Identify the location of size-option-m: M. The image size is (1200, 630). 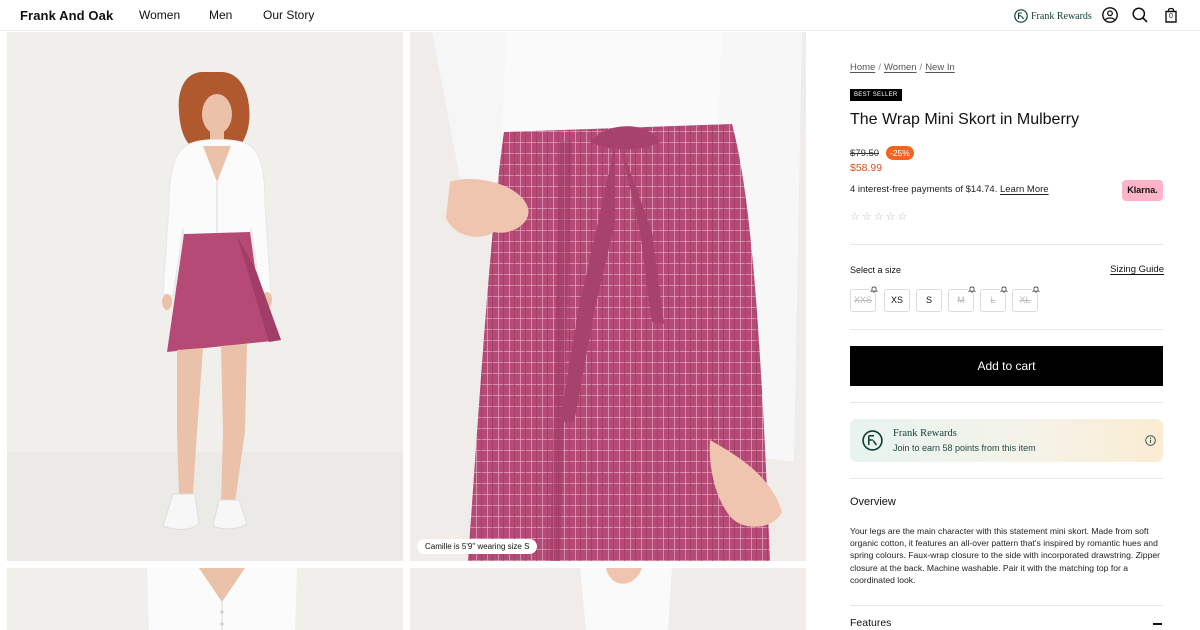
(962, 298).